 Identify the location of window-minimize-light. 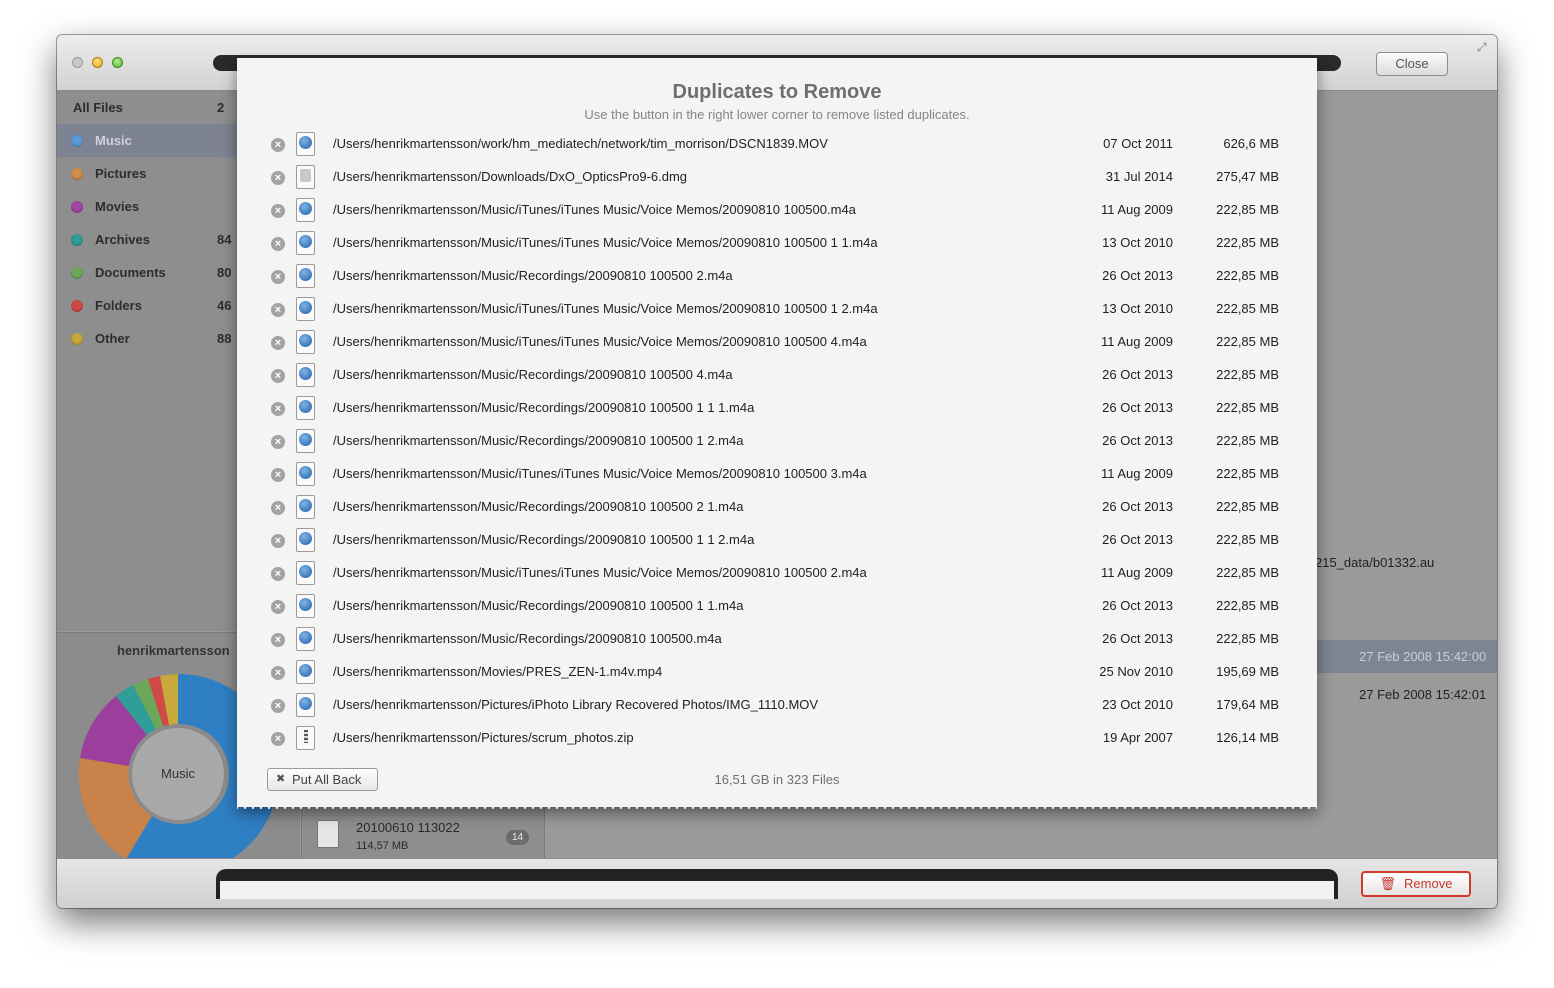
(97, 62).